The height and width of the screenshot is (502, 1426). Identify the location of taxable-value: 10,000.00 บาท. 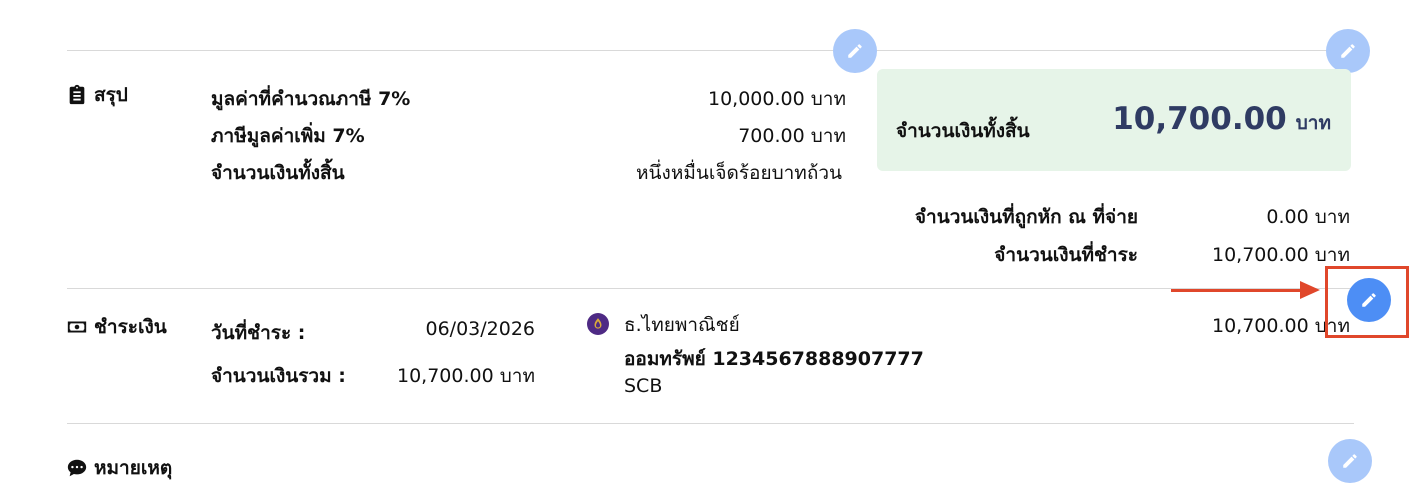
(777, 99).